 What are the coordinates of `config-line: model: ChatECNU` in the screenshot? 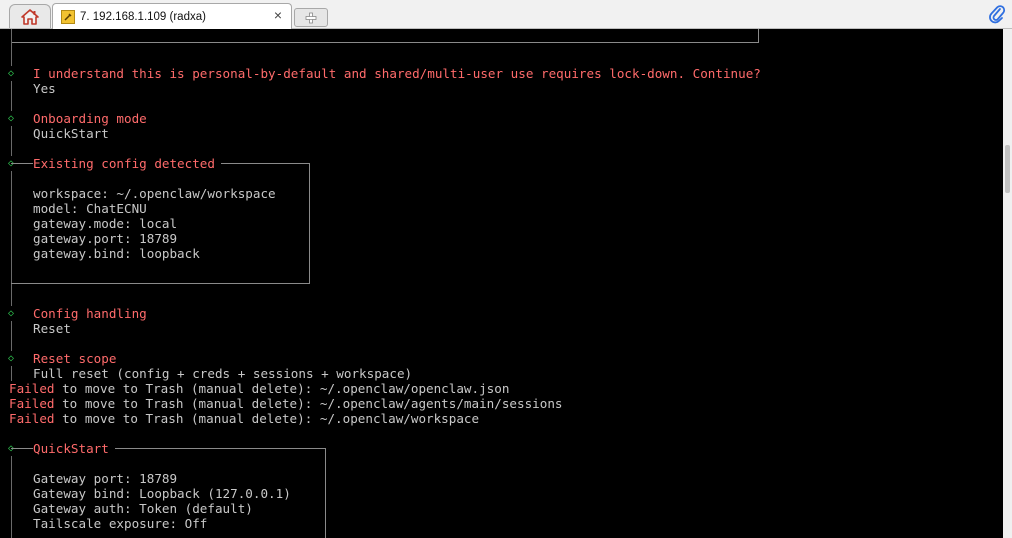 It's located at (90, 208).